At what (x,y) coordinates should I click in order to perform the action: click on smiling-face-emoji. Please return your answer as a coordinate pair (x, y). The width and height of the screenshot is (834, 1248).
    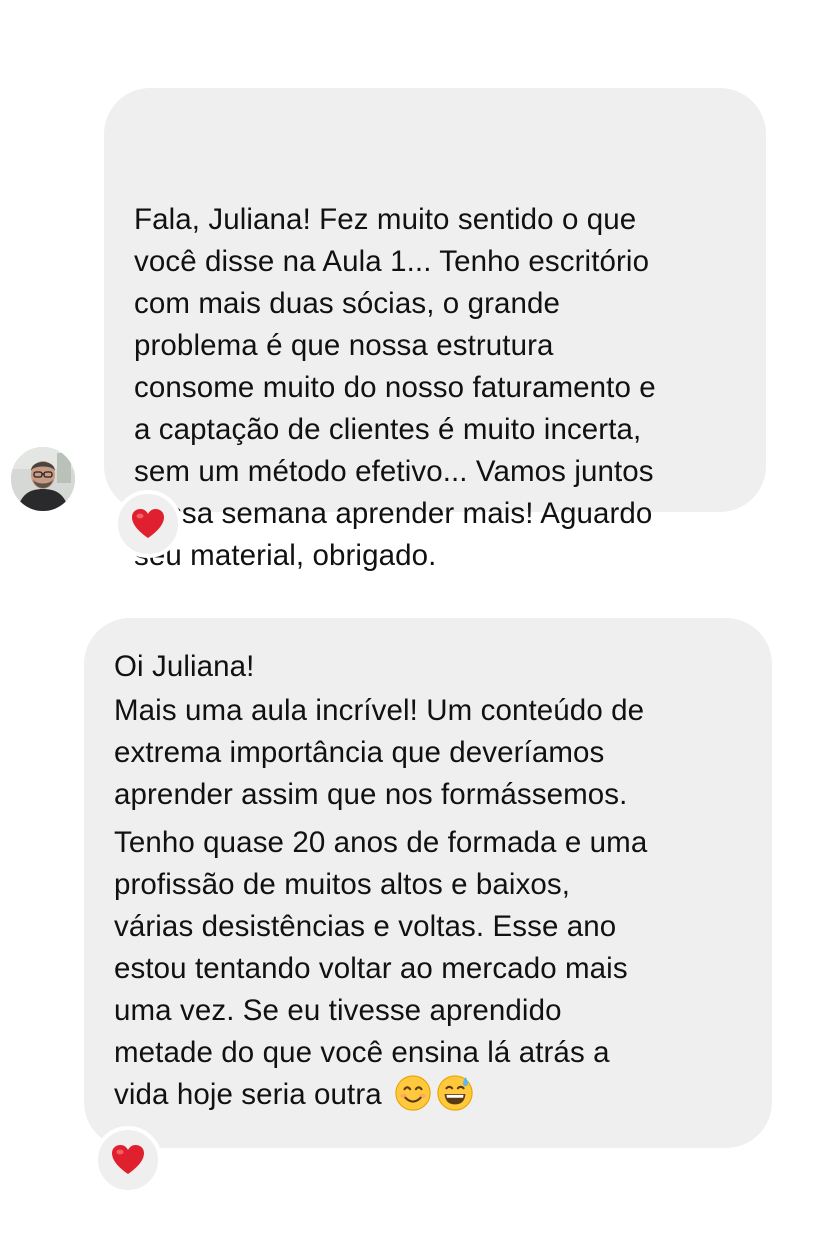
    Looking at the image, I should click on (413, 1093).